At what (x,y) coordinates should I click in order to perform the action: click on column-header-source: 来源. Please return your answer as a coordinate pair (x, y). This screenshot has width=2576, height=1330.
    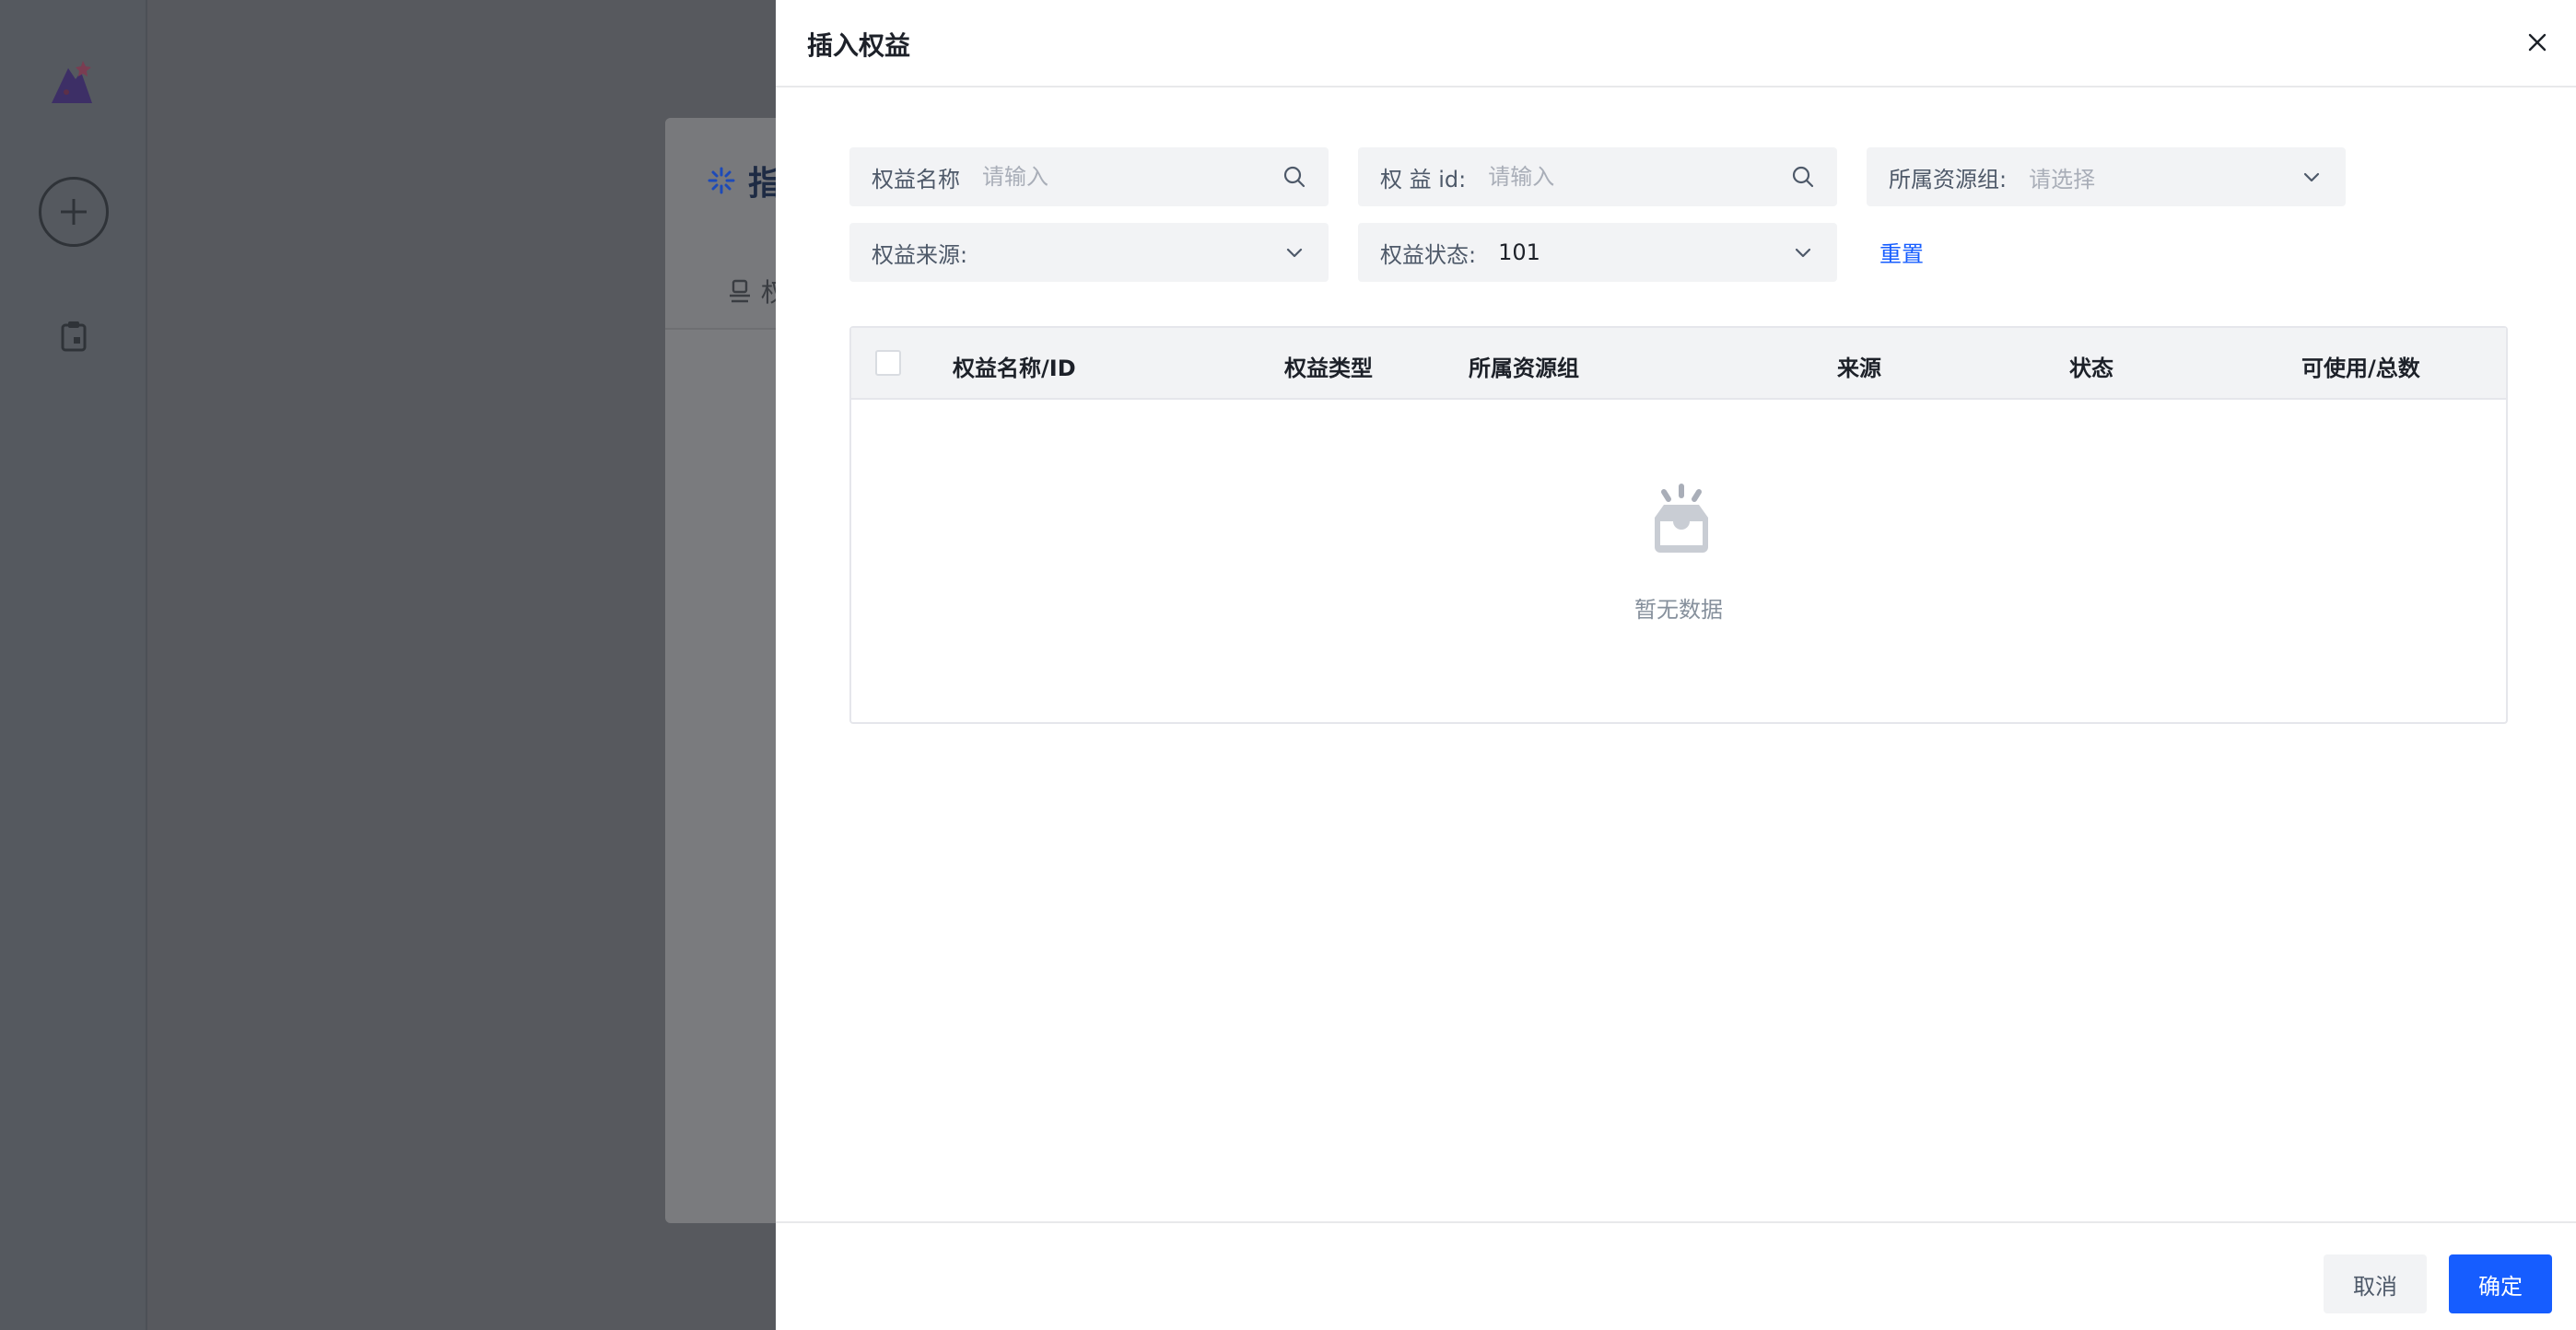
    Looking at the image, I should click on (1859, 368).